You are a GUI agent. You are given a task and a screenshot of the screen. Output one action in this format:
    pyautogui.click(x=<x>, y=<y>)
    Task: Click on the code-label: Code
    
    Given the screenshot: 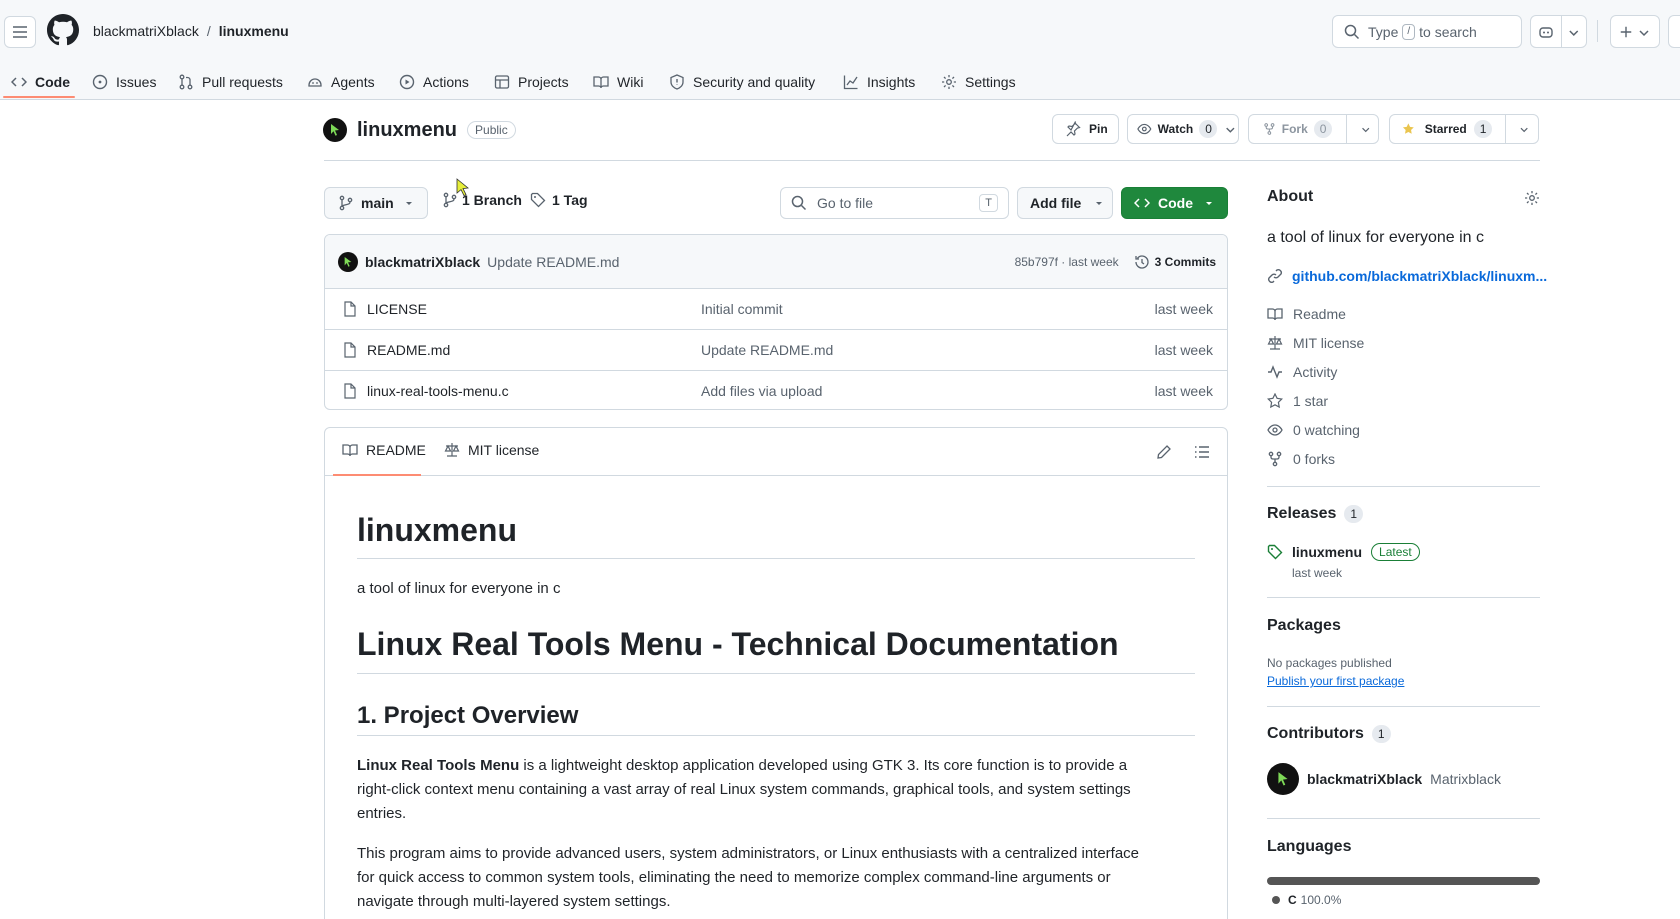 What is the action you would take?
    pyautogui.click(x=1175, y=203)
    